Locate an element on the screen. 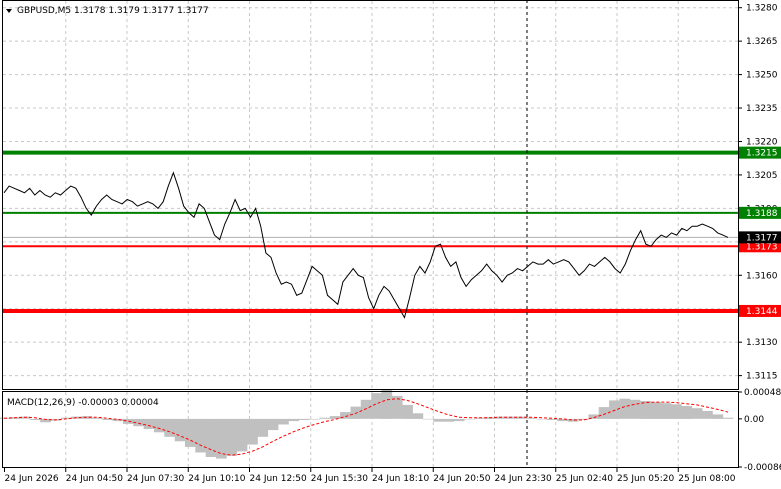  time-tick-label: 25 Jun 05:20 is located at coordinates (645, 479).